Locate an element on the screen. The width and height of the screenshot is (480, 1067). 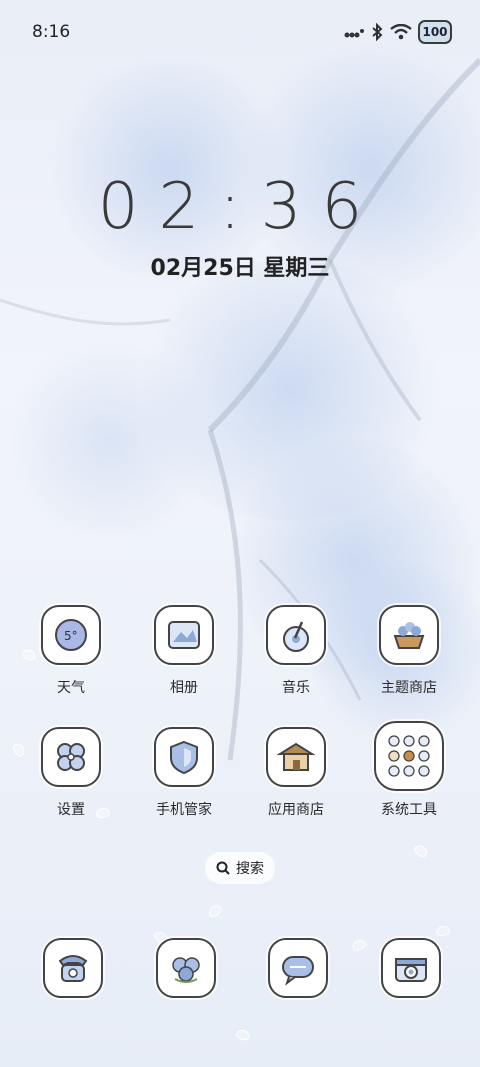
app-theme-store: 主题商店 is located at coordinates (409, 651).